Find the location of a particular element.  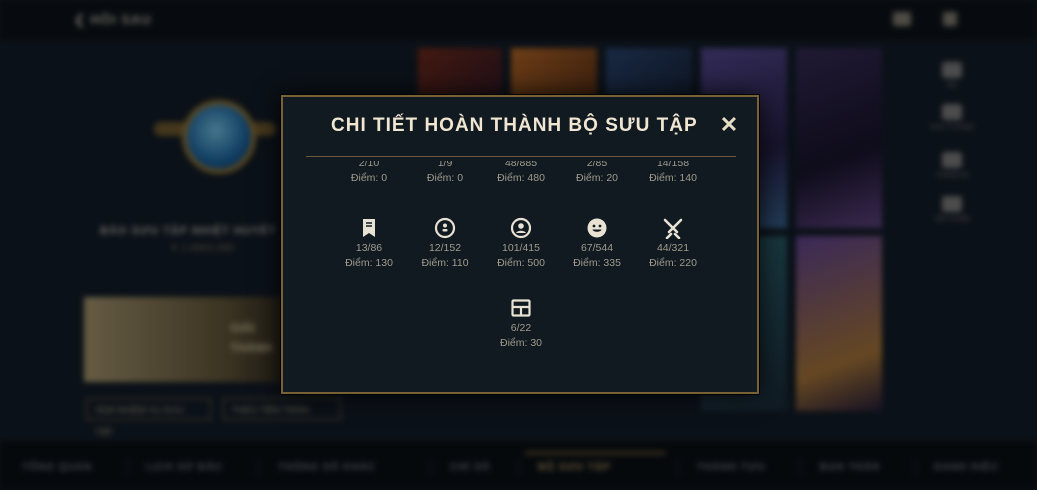

stat-points: Điểm: 480 is located at coordinates (521, 178).